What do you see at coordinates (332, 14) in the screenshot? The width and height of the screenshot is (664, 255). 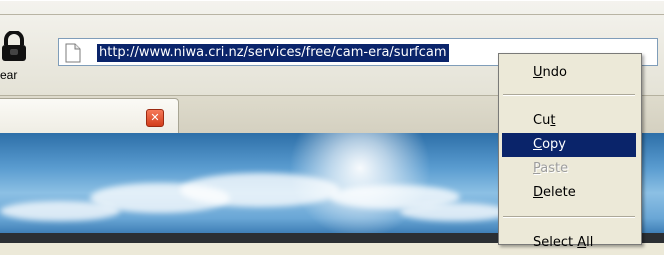 I see `toolbar-divider` at bounding box center [332, 14].